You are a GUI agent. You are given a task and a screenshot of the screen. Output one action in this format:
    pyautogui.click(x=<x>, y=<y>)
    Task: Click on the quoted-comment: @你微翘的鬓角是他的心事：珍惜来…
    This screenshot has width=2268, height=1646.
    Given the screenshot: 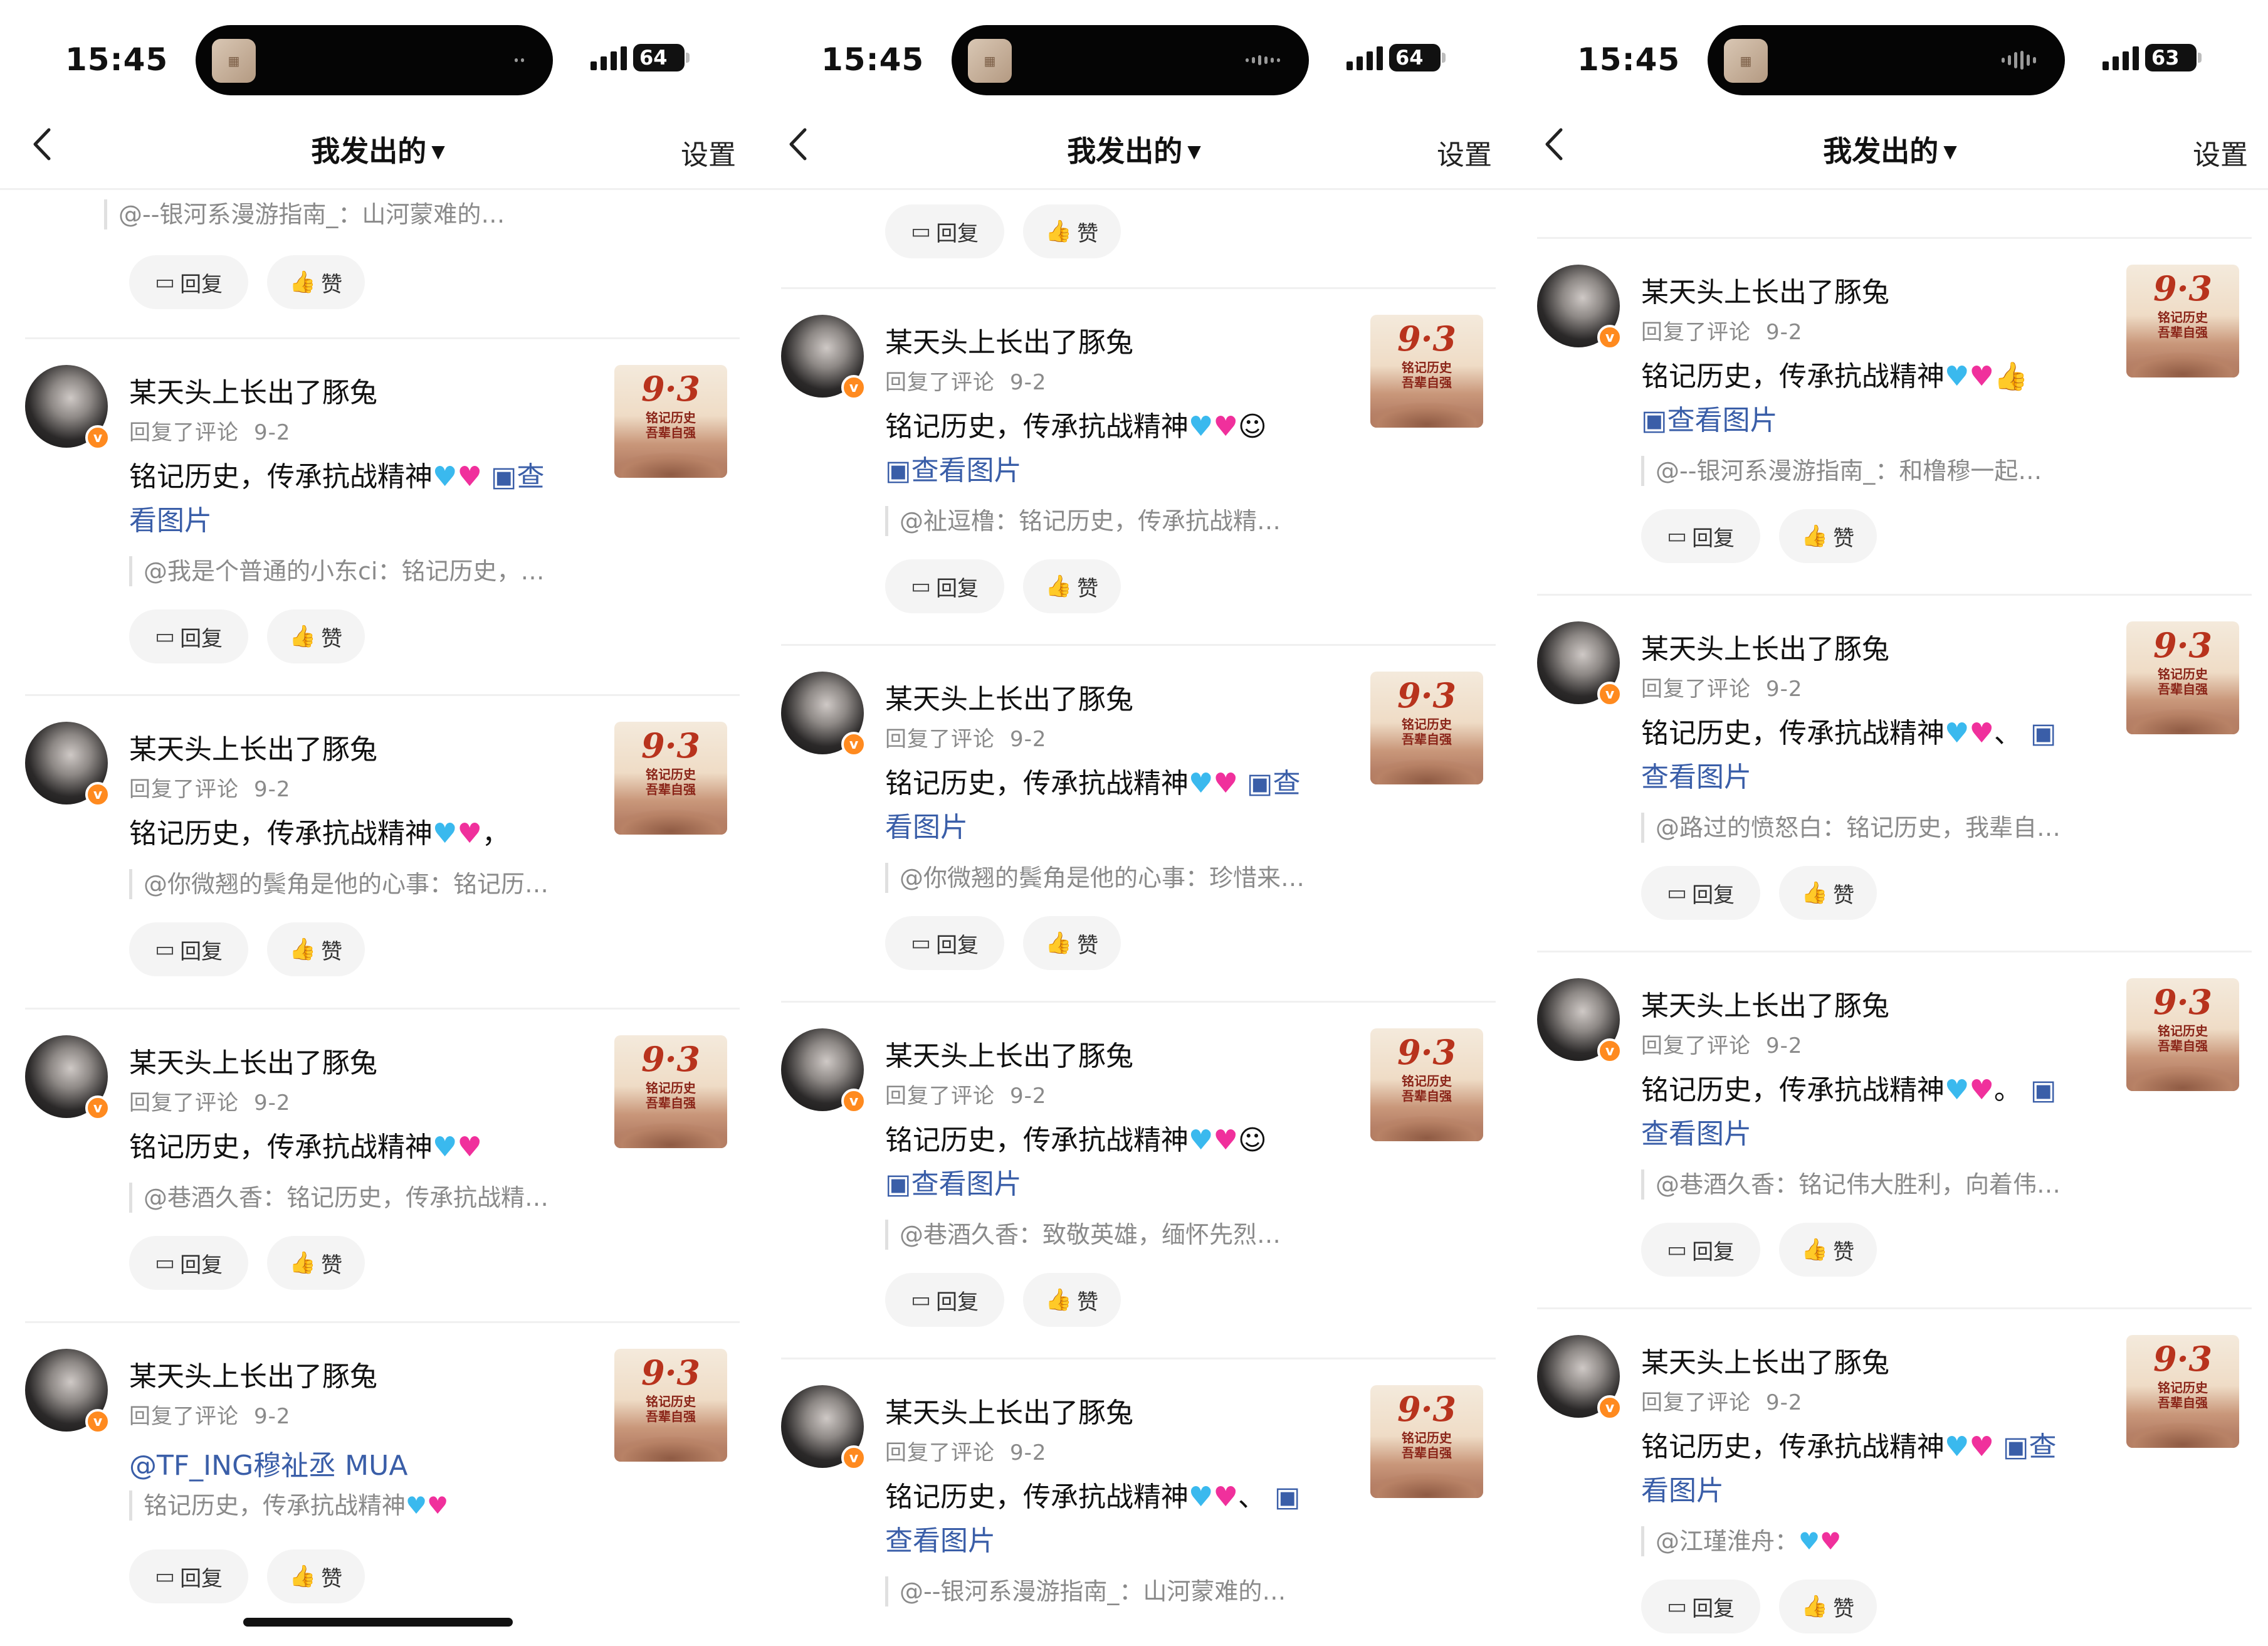 What is the action you would take?
    pyautogui.click(x=1095, y=878)
    